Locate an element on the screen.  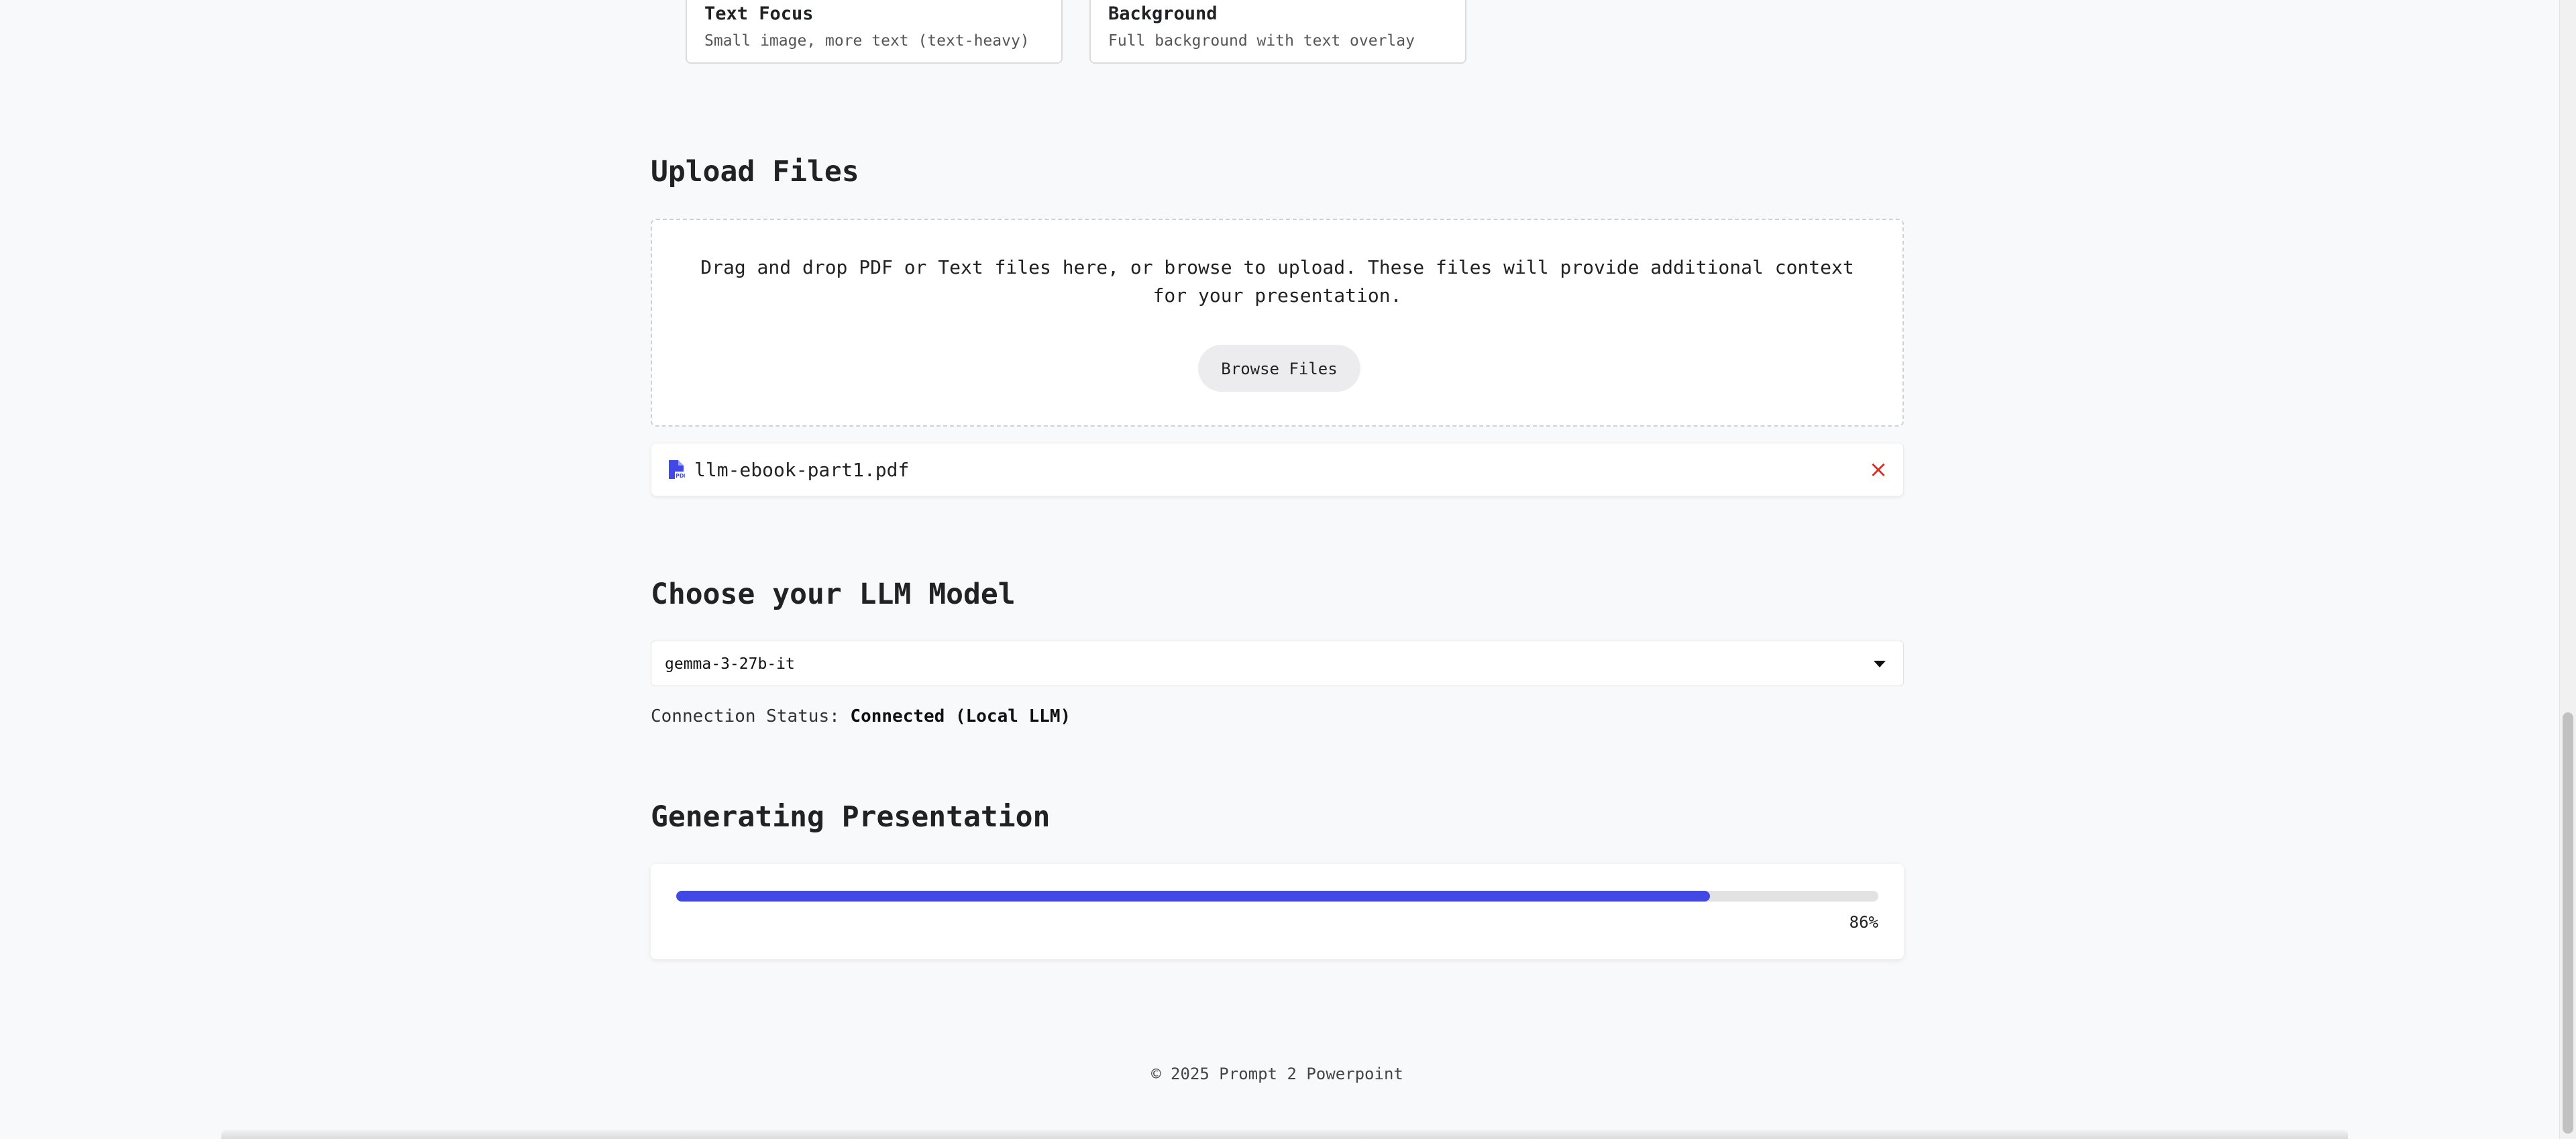
model-select: gemma-3-27b-it is located at coordinates (1277, 663).